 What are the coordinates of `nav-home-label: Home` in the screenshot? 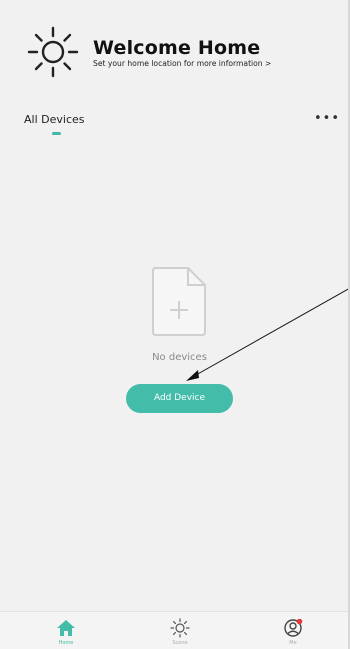 It's located at (66, 643).